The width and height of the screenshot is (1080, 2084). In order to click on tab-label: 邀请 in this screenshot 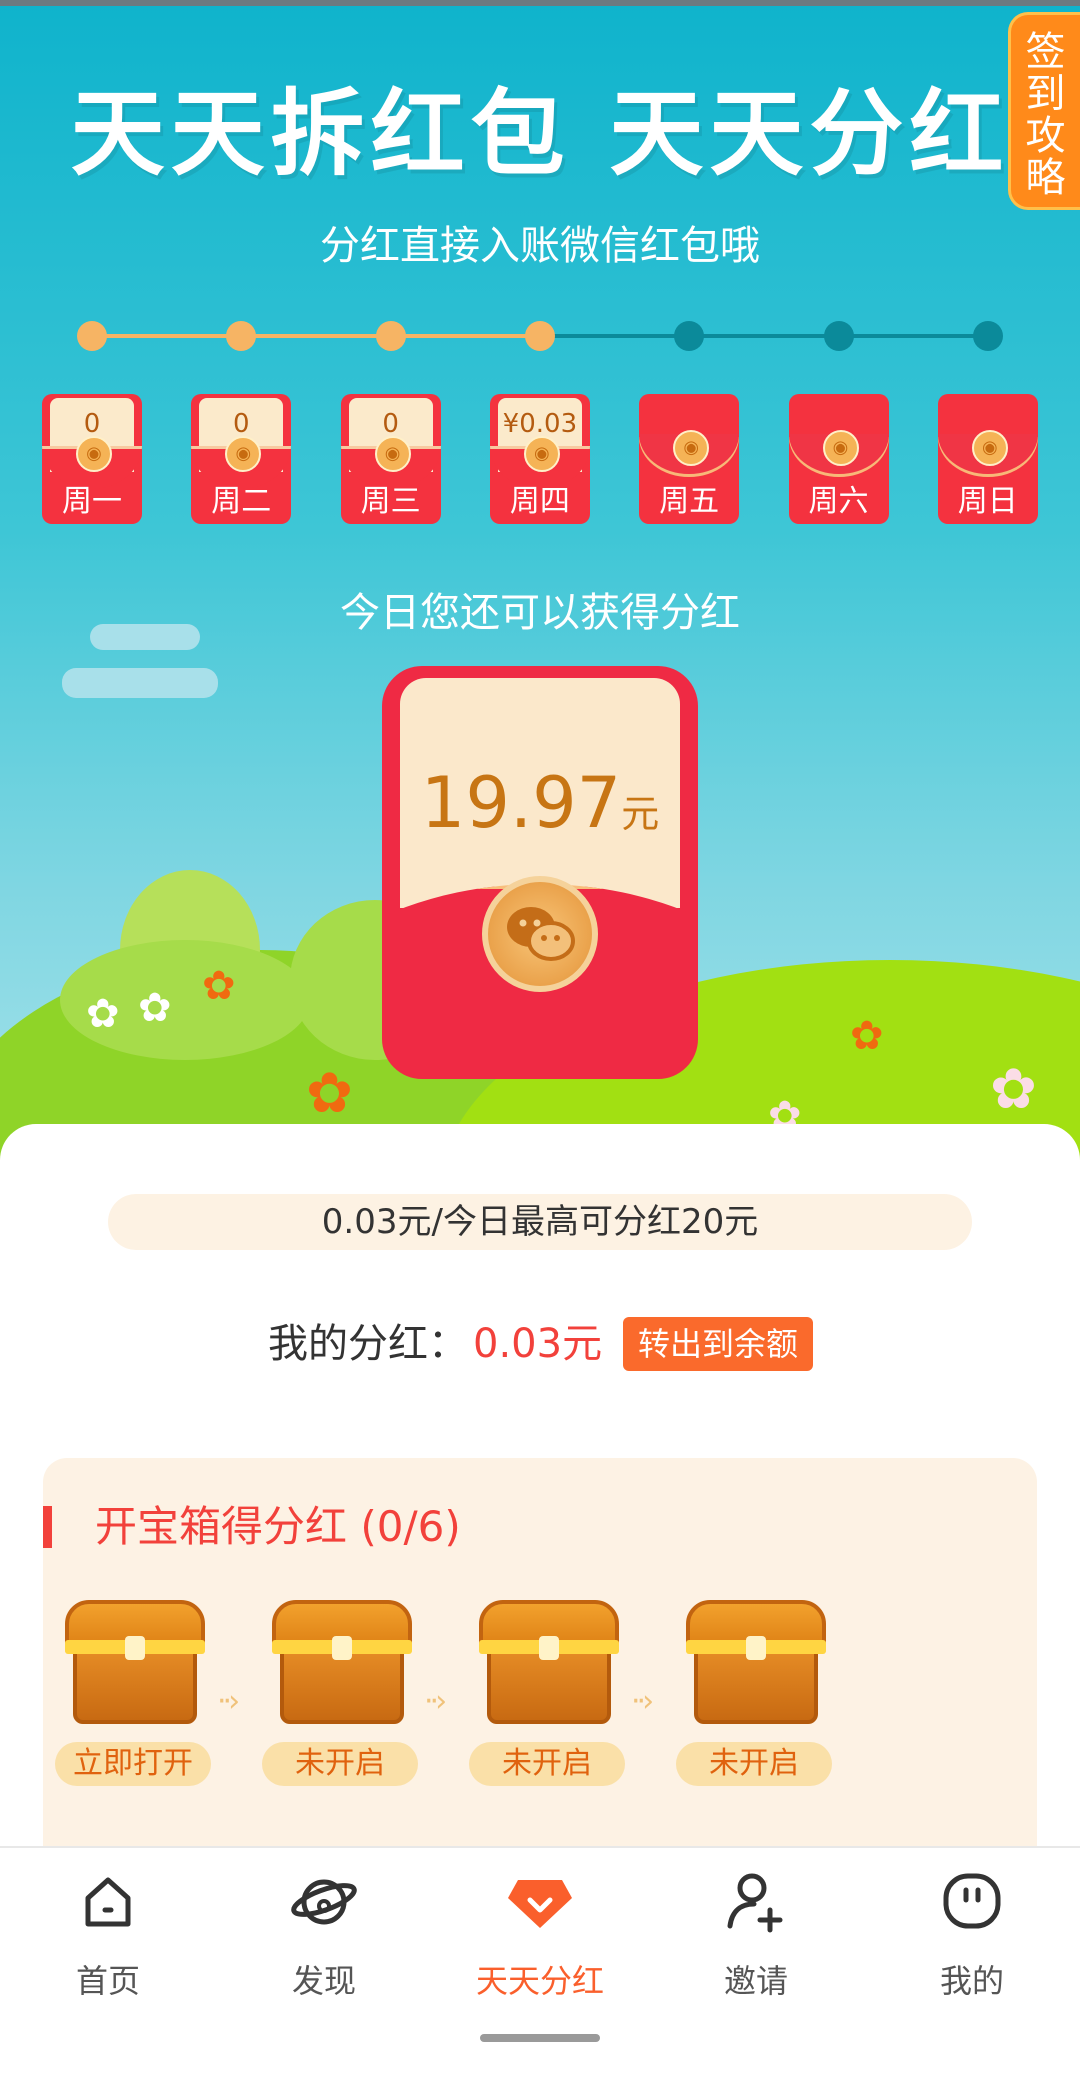, I will do `click(755, 1981)`.